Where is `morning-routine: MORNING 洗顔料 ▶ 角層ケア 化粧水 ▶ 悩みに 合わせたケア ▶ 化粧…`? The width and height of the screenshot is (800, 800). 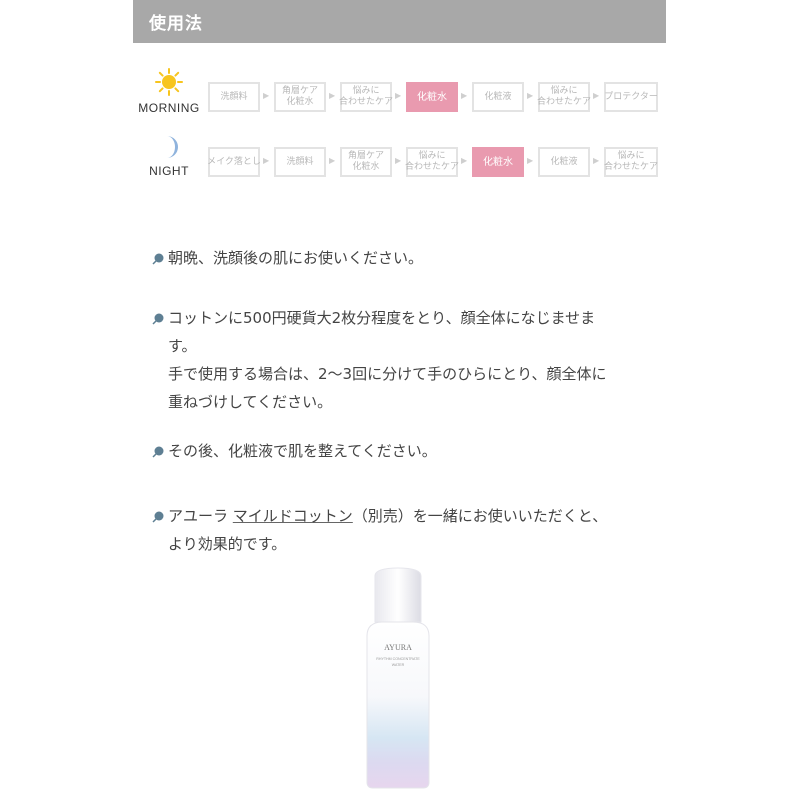
morning-routine: MORNING 洗顔料 ▶ 角層ケア 化粧水 ▶ 悩みに 合わせたケア ▶ 化粧… is located at coordinates (399, 94).